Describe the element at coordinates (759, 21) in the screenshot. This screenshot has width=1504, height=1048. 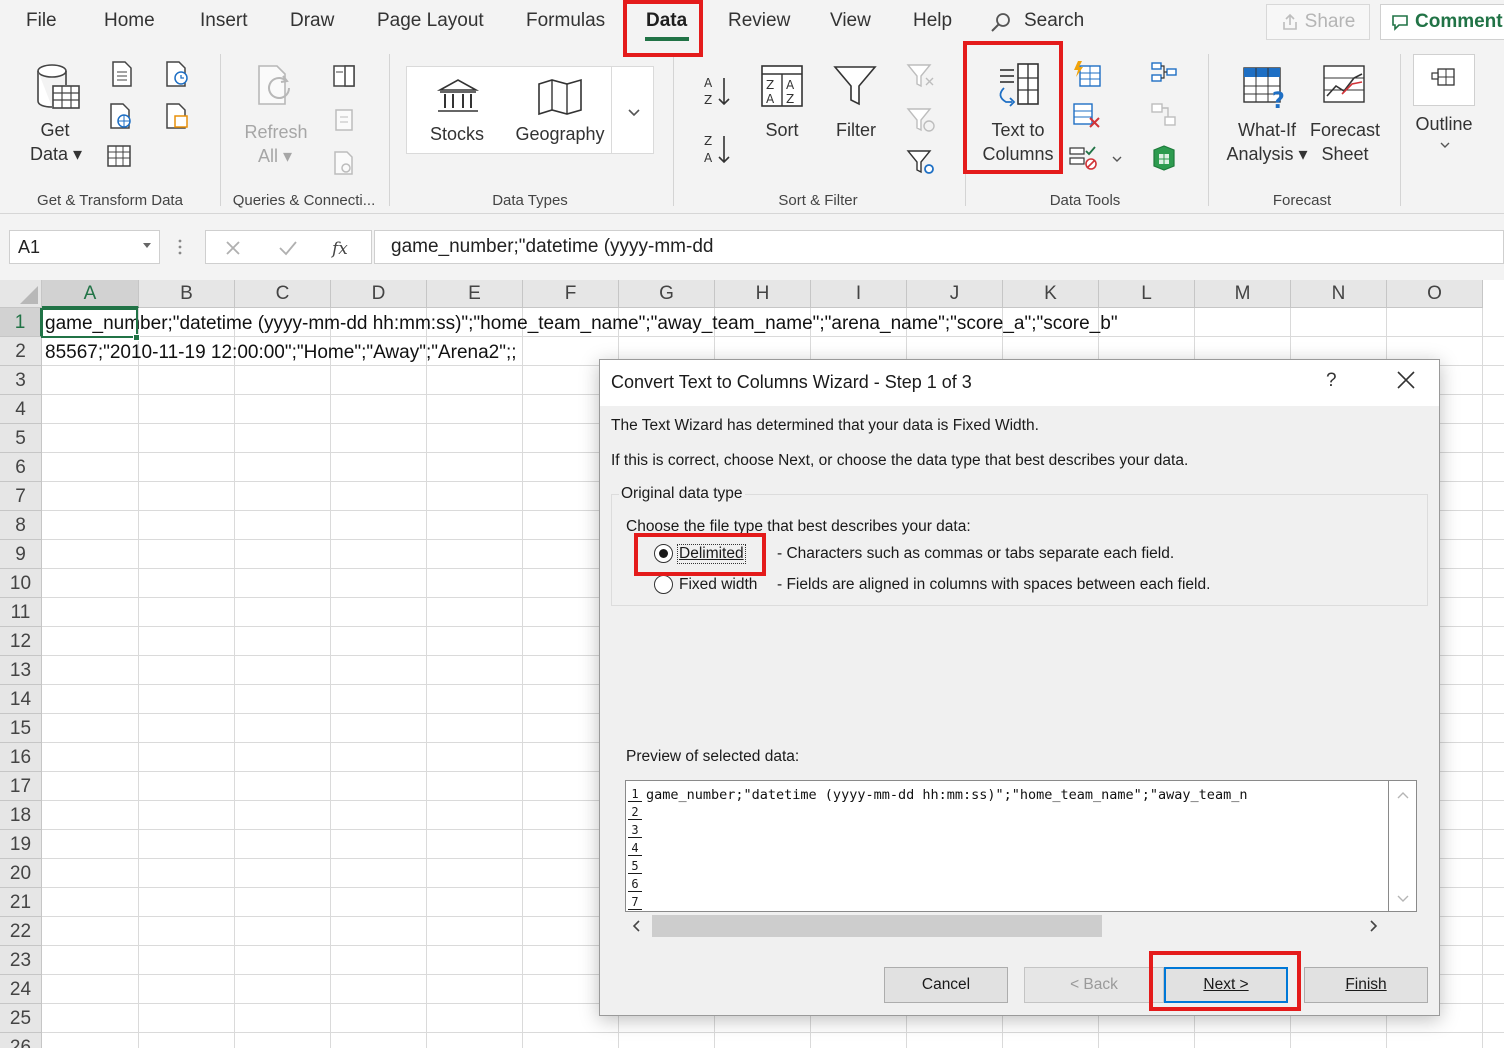
I see `tab-review: Review` at that location.